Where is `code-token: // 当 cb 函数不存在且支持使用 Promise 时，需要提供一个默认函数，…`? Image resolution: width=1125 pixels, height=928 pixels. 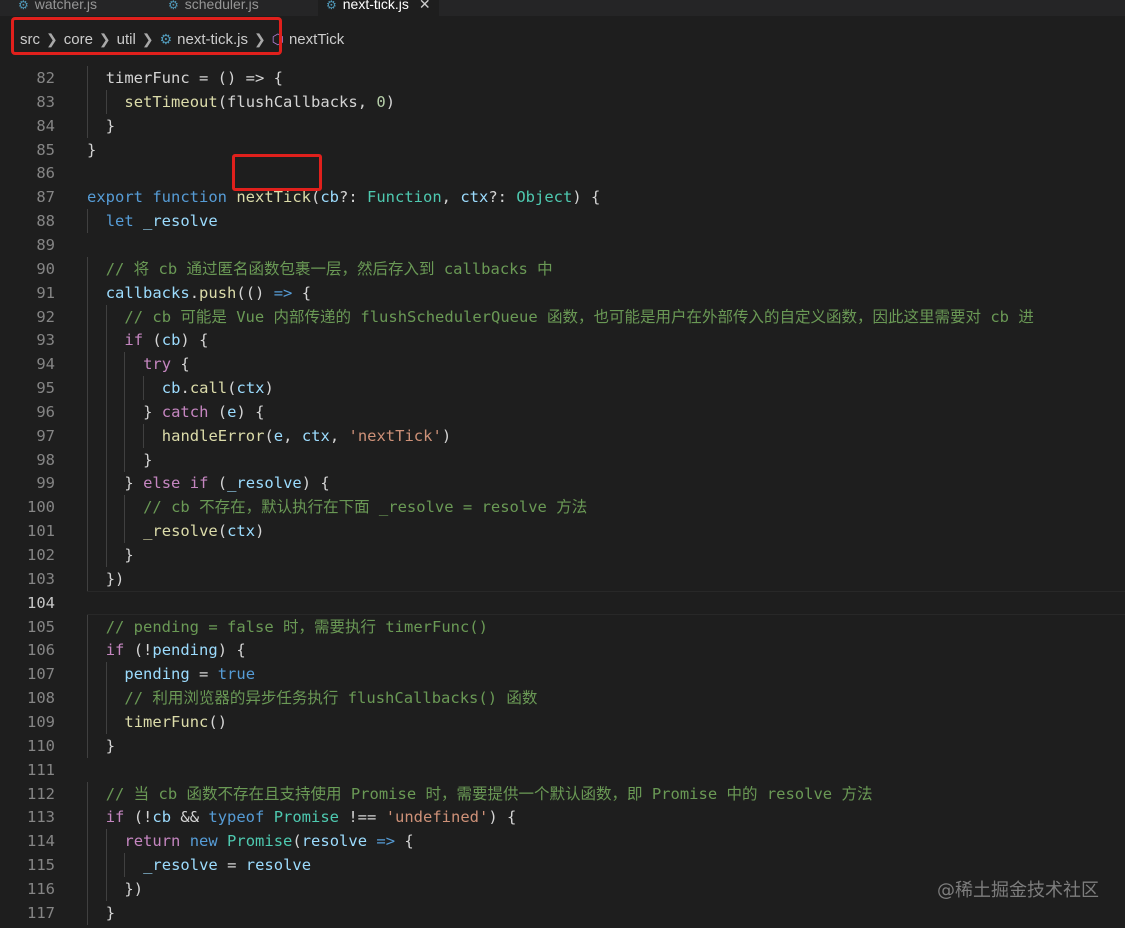
code-token: // 当 cb 函数不存在且支持使用 Promise 时，需要提供一个默认函数，… is located at coordinates (489, 793).